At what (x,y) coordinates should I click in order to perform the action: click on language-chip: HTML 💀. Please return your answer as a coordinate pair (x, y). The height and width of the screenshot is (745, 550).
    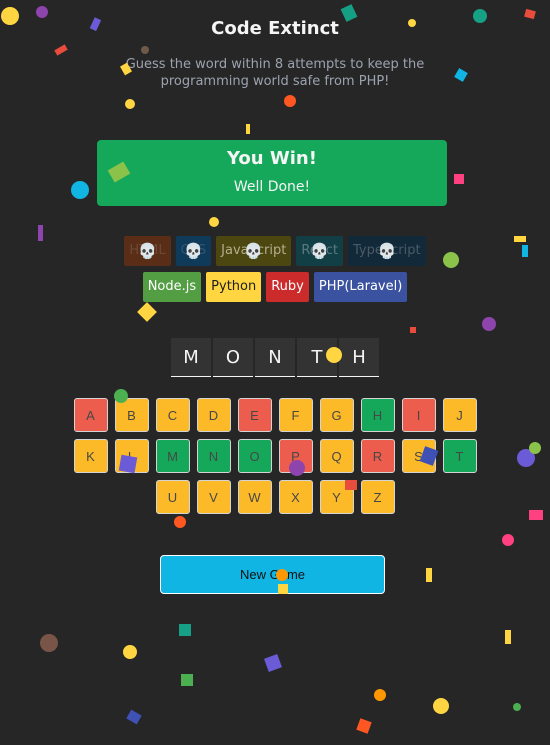
    Looking at the image, I should click on (147, 251).